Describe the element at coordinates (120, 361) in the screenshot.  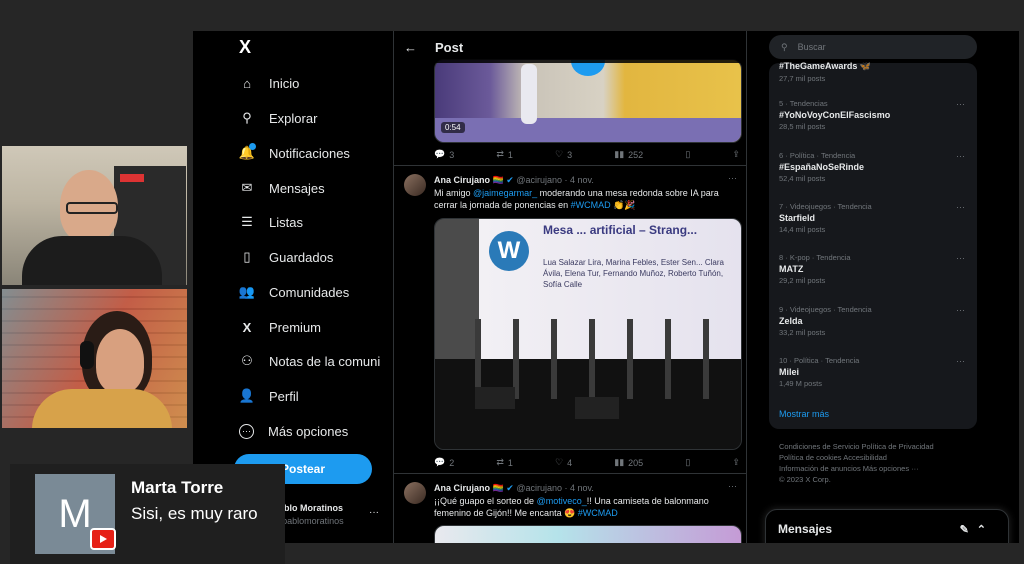
I see `guest-face` at that location.